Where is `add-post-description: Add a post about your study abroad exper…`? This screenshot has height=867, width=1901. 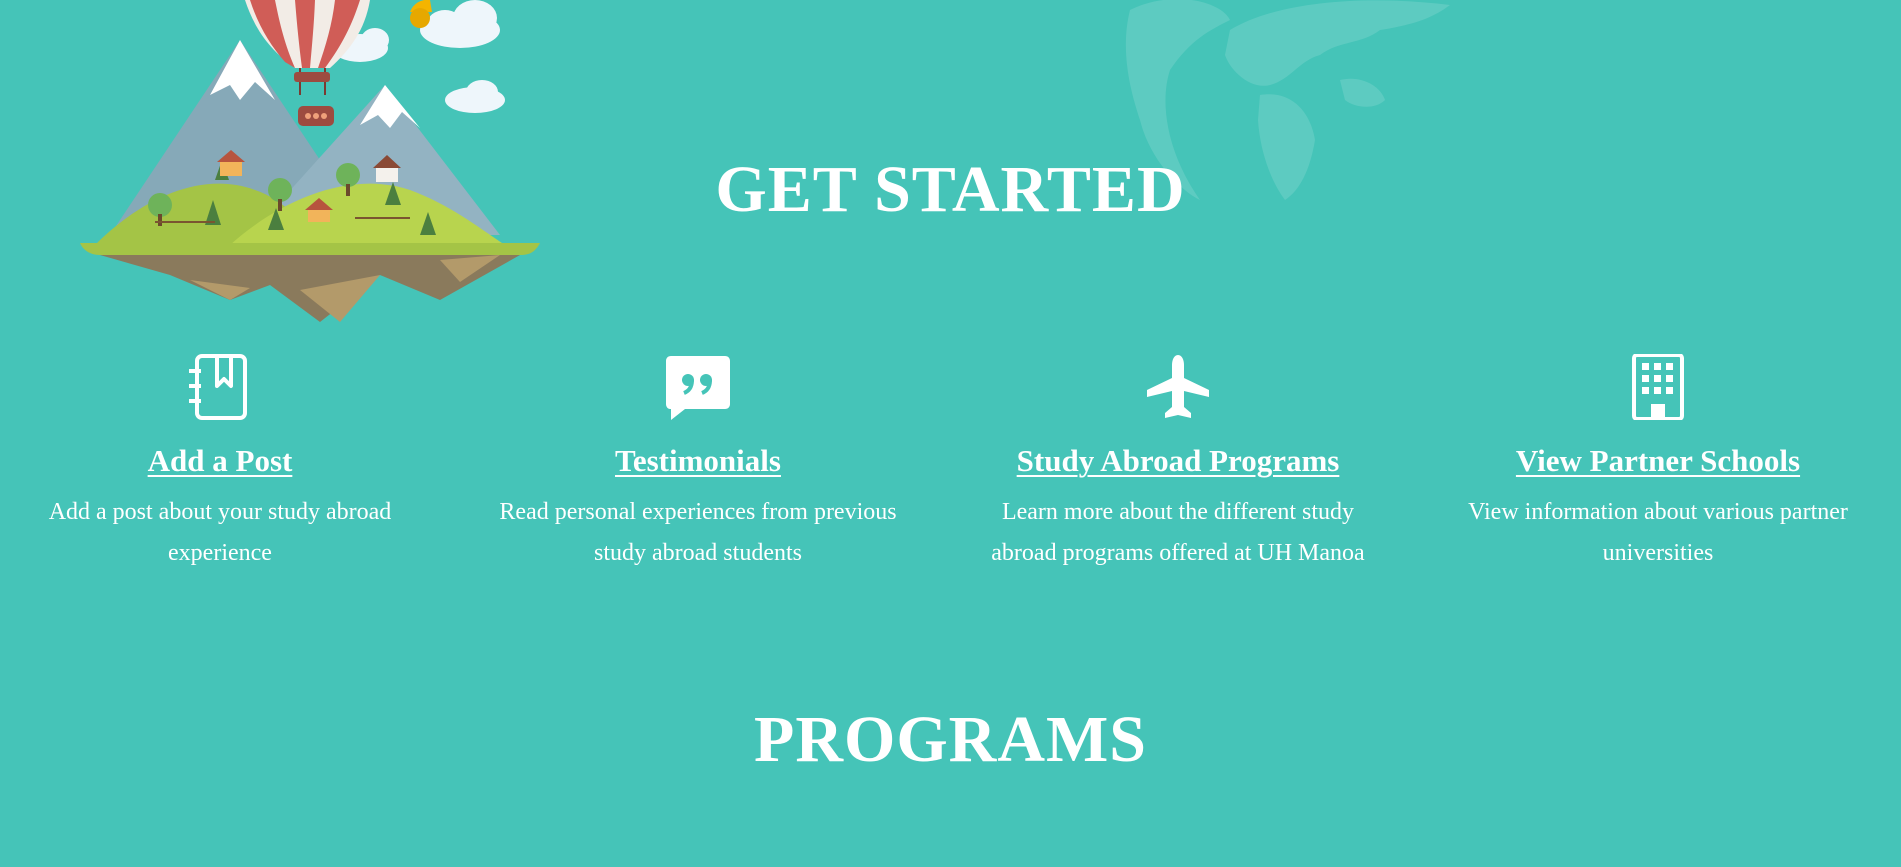 add-post-description: Add a post about your study abroad exper… is located at coordinates (220, 532).